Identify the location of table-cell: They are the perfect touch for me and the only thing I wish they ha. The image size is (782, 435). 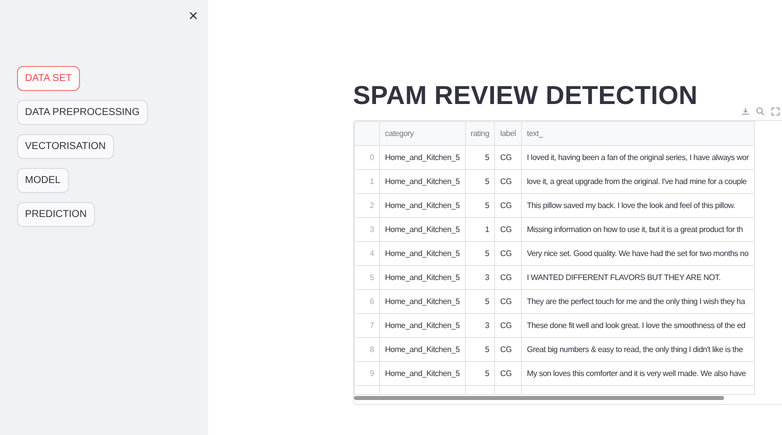
(637, 302).